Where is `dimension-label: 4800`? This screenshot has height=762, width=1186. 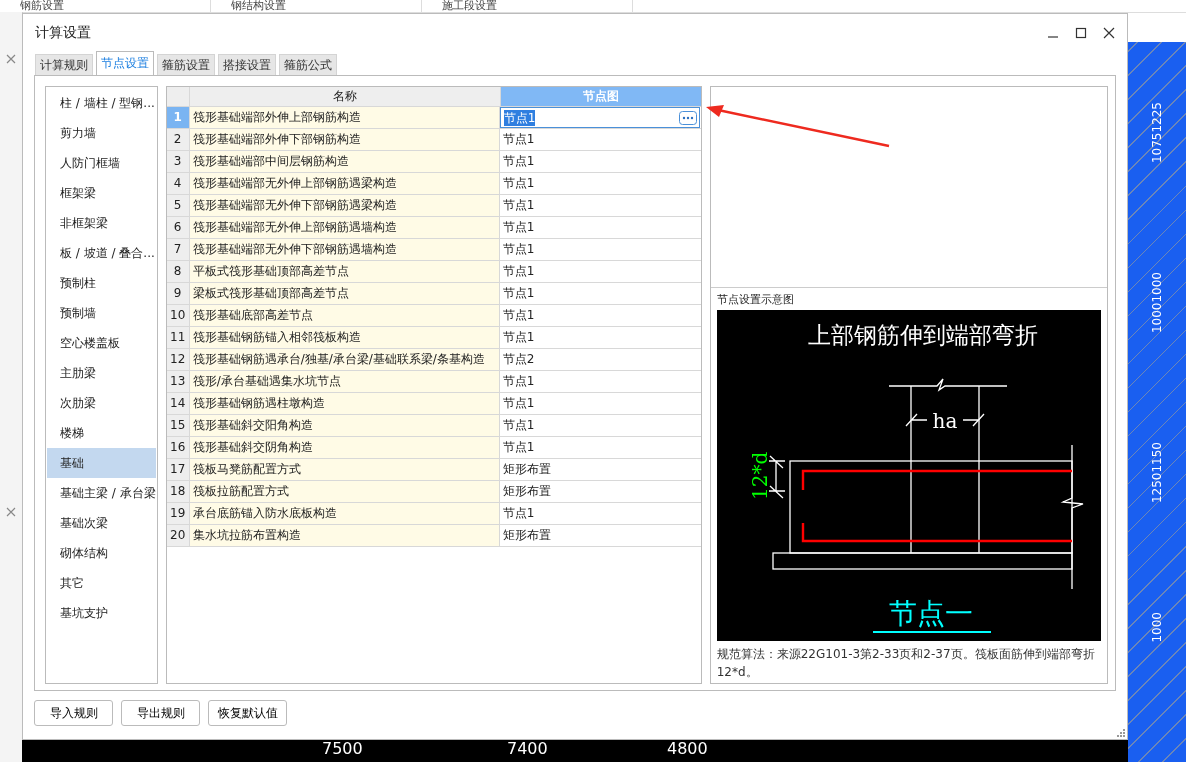 dimension-label: 4800 is located at coordinates (687, 748).